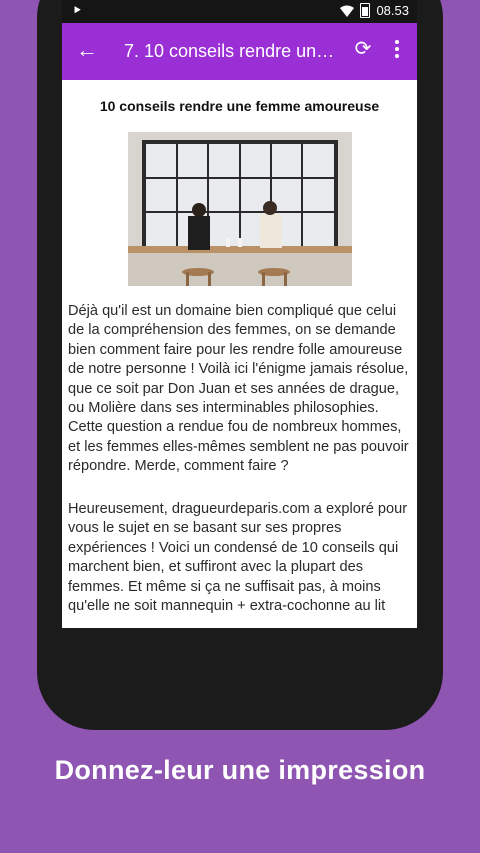  What do you see at coordinates (363, 49) in the screenshot?
I see `refresh-icon: ⟳` at bounding box center [363, 49].